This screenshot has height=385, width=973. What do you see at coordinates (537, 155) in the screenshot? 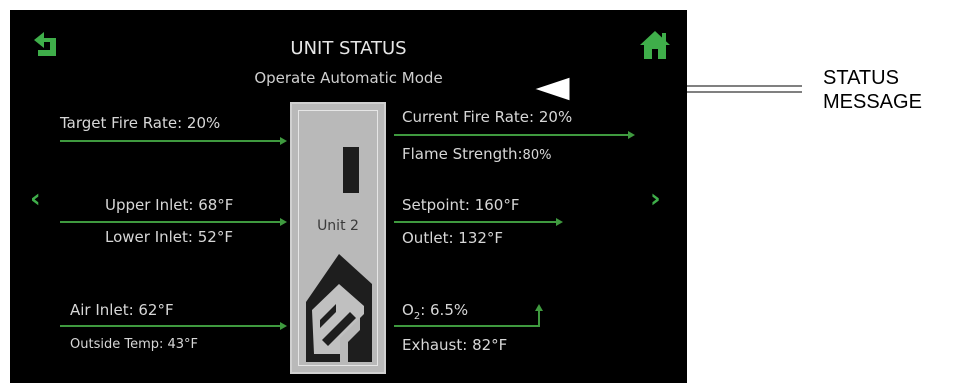
I see `flame-strength-value: 80%` at bounding box center [537, 155].